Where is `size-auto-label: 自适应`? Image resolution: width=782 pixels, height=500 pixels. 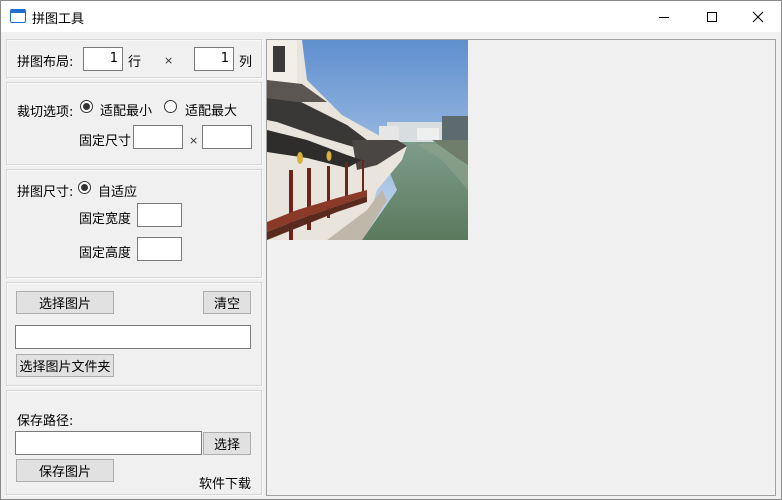 size-auto-label: 自适应 is located at coordinates (117, 190).